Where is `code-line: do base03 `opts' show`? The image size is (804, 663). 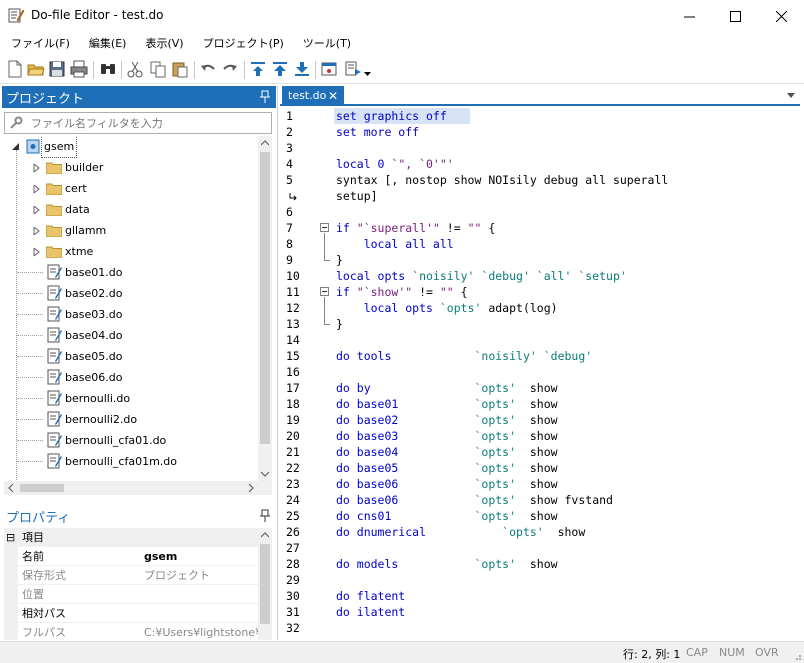 code-line: do base03 `opts' show is located at coordinates (447, 436).